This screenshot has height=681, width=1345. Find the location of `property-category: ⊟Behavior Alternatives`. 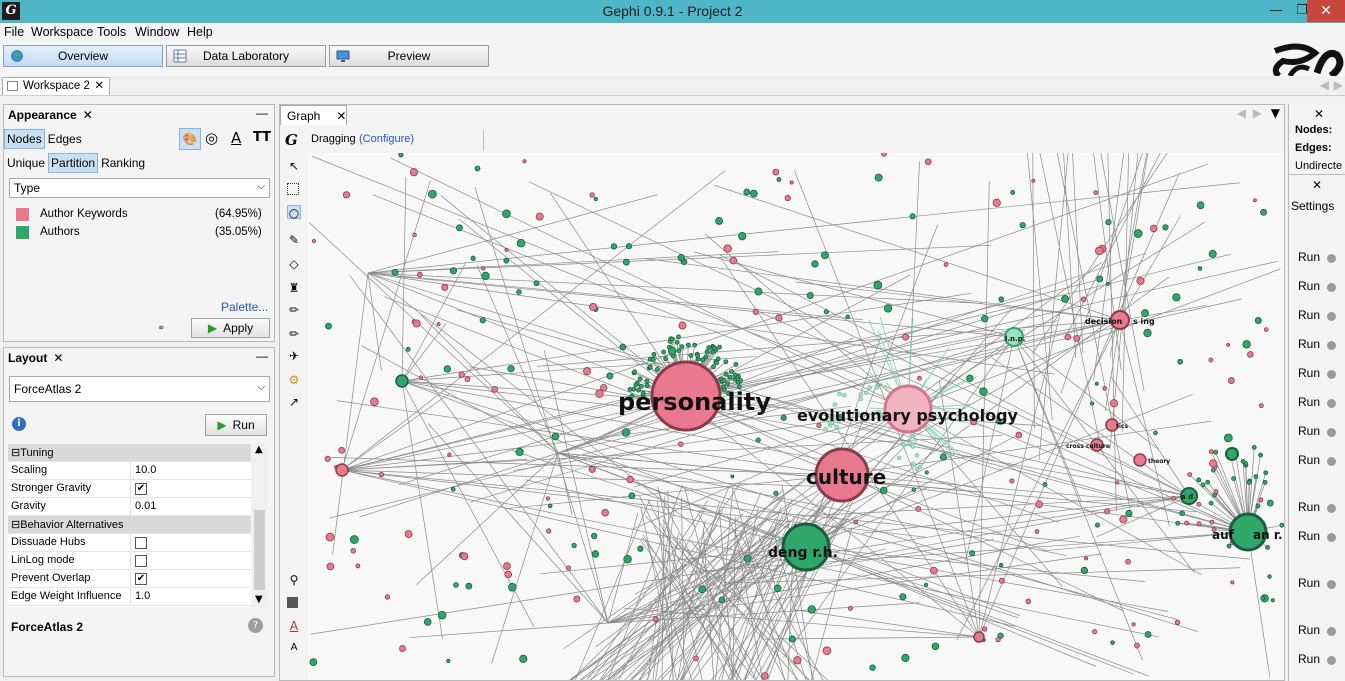

property-category: ⊟Behavior Alternatives is located at coordinates (129, 525).